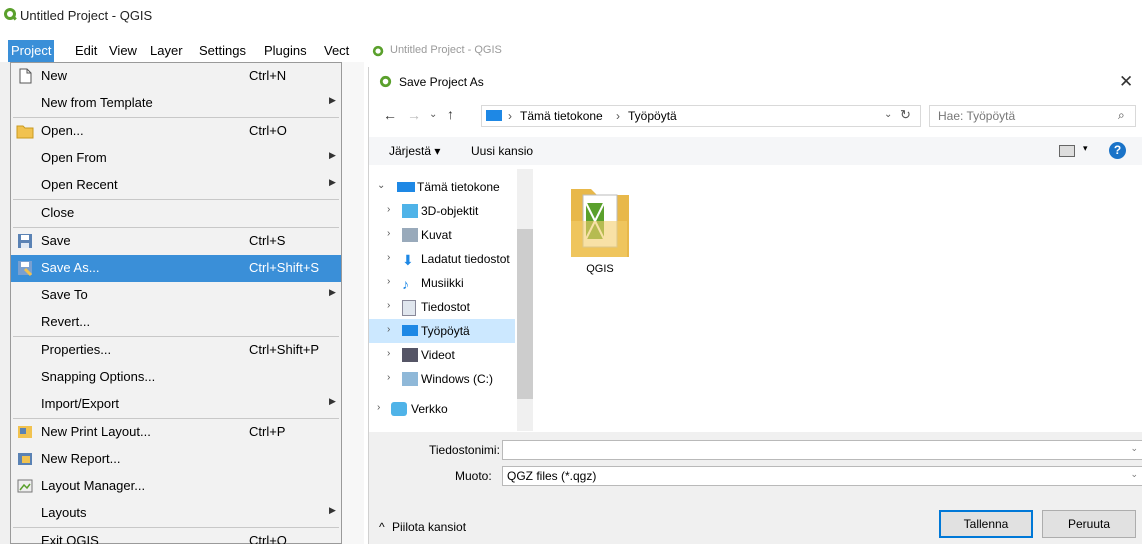 This screenshot has height=544, width=1142. What do you see at coordinates (442, 409) in the screenshot?
I see `tree-item-network: › Verkko` at bounding box center [442, 409].